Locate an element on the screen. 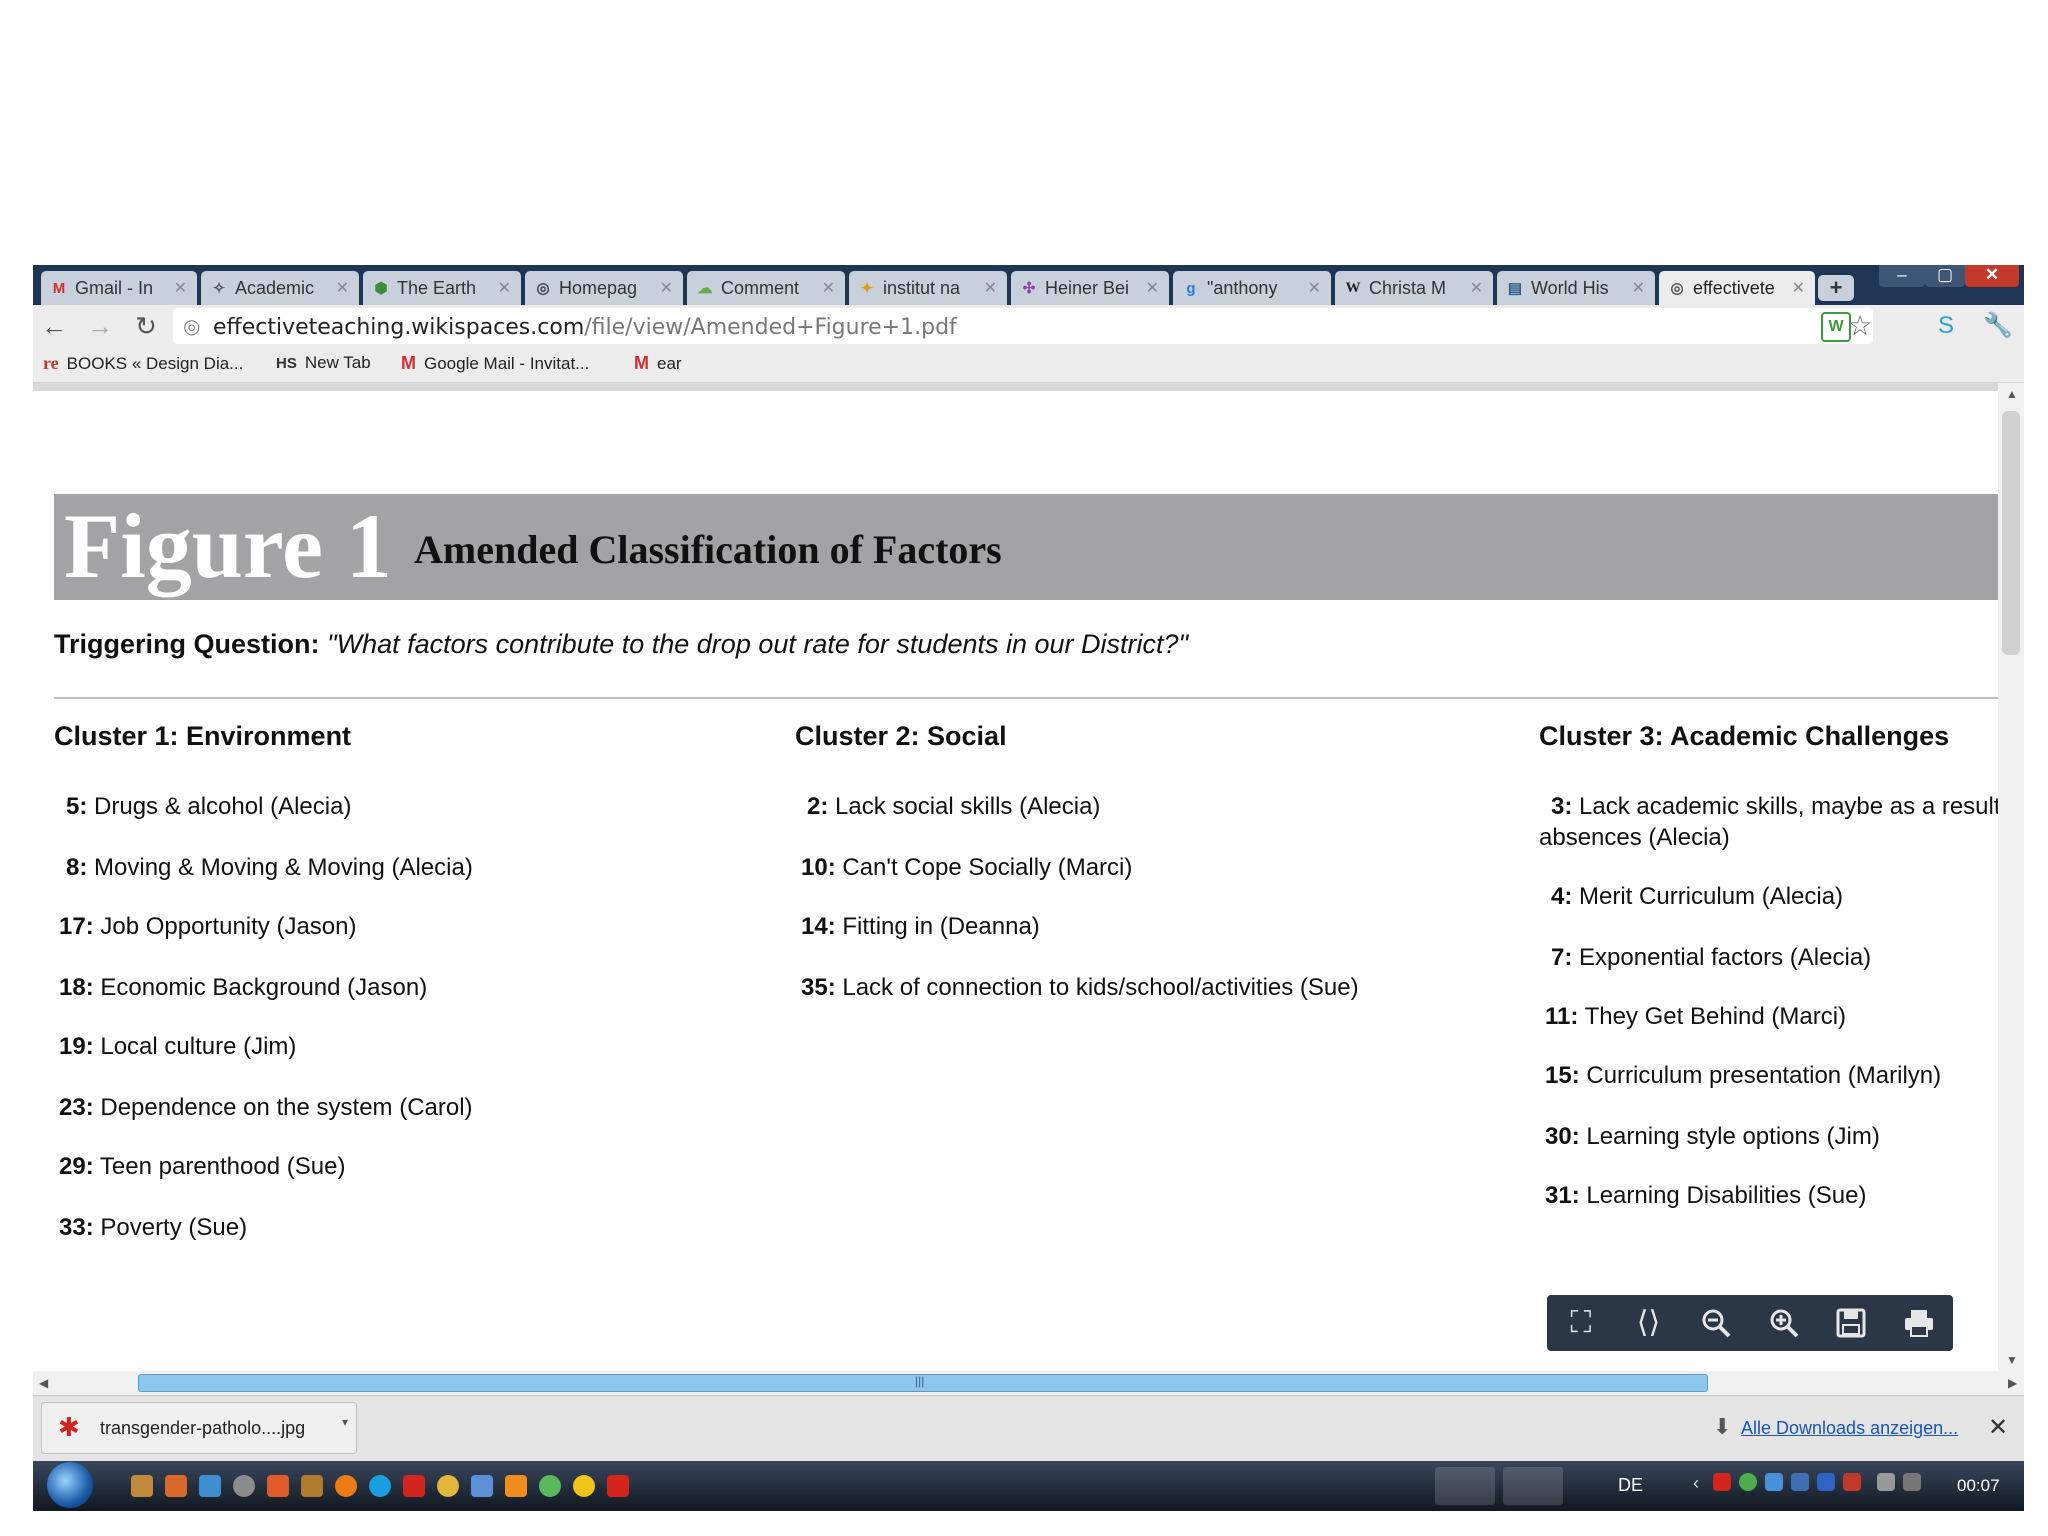  wrench-icon: 🔧 is located at coordinates (1998, 326).